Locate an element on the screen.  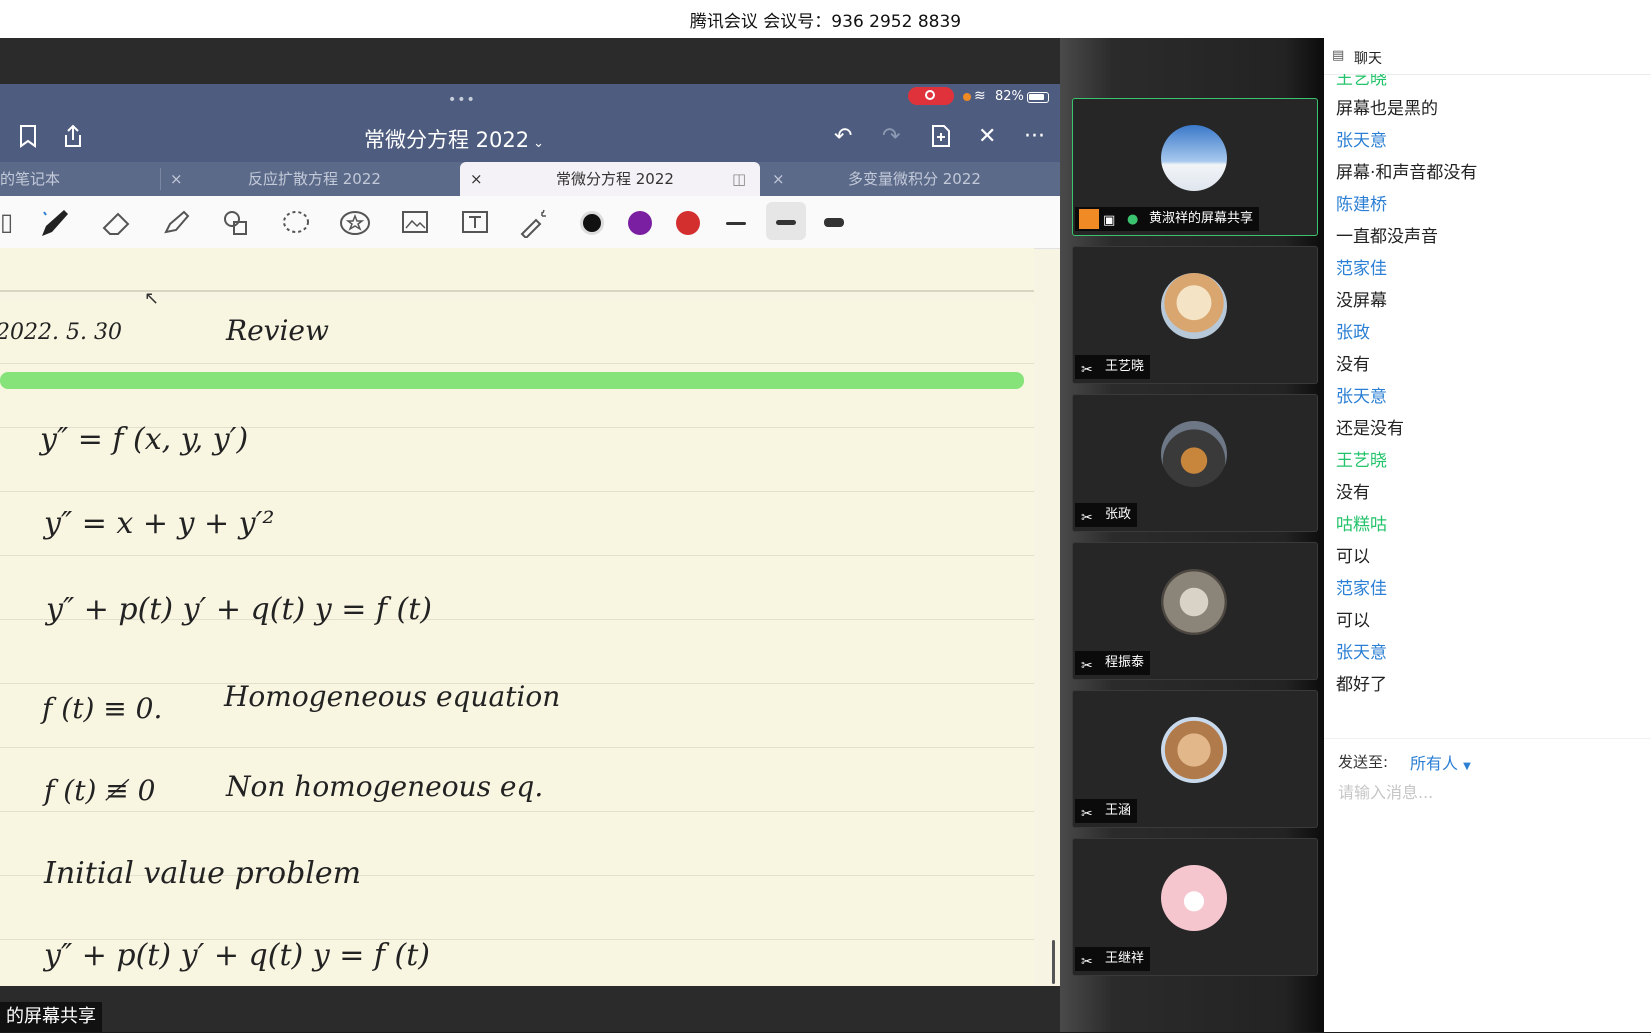
tab-multivariable-calculus: × 多变量微积分 2022 is located at coordinates (911, 179).